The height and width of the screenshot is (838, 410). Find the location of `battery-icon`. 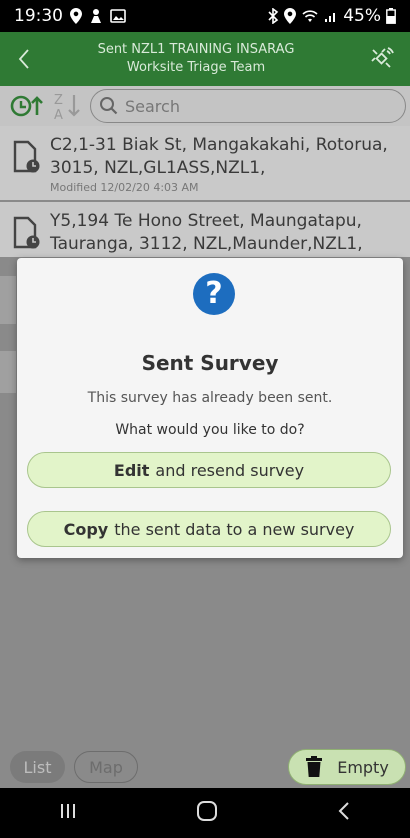

battery-icon is located at coordinates (391, 16).